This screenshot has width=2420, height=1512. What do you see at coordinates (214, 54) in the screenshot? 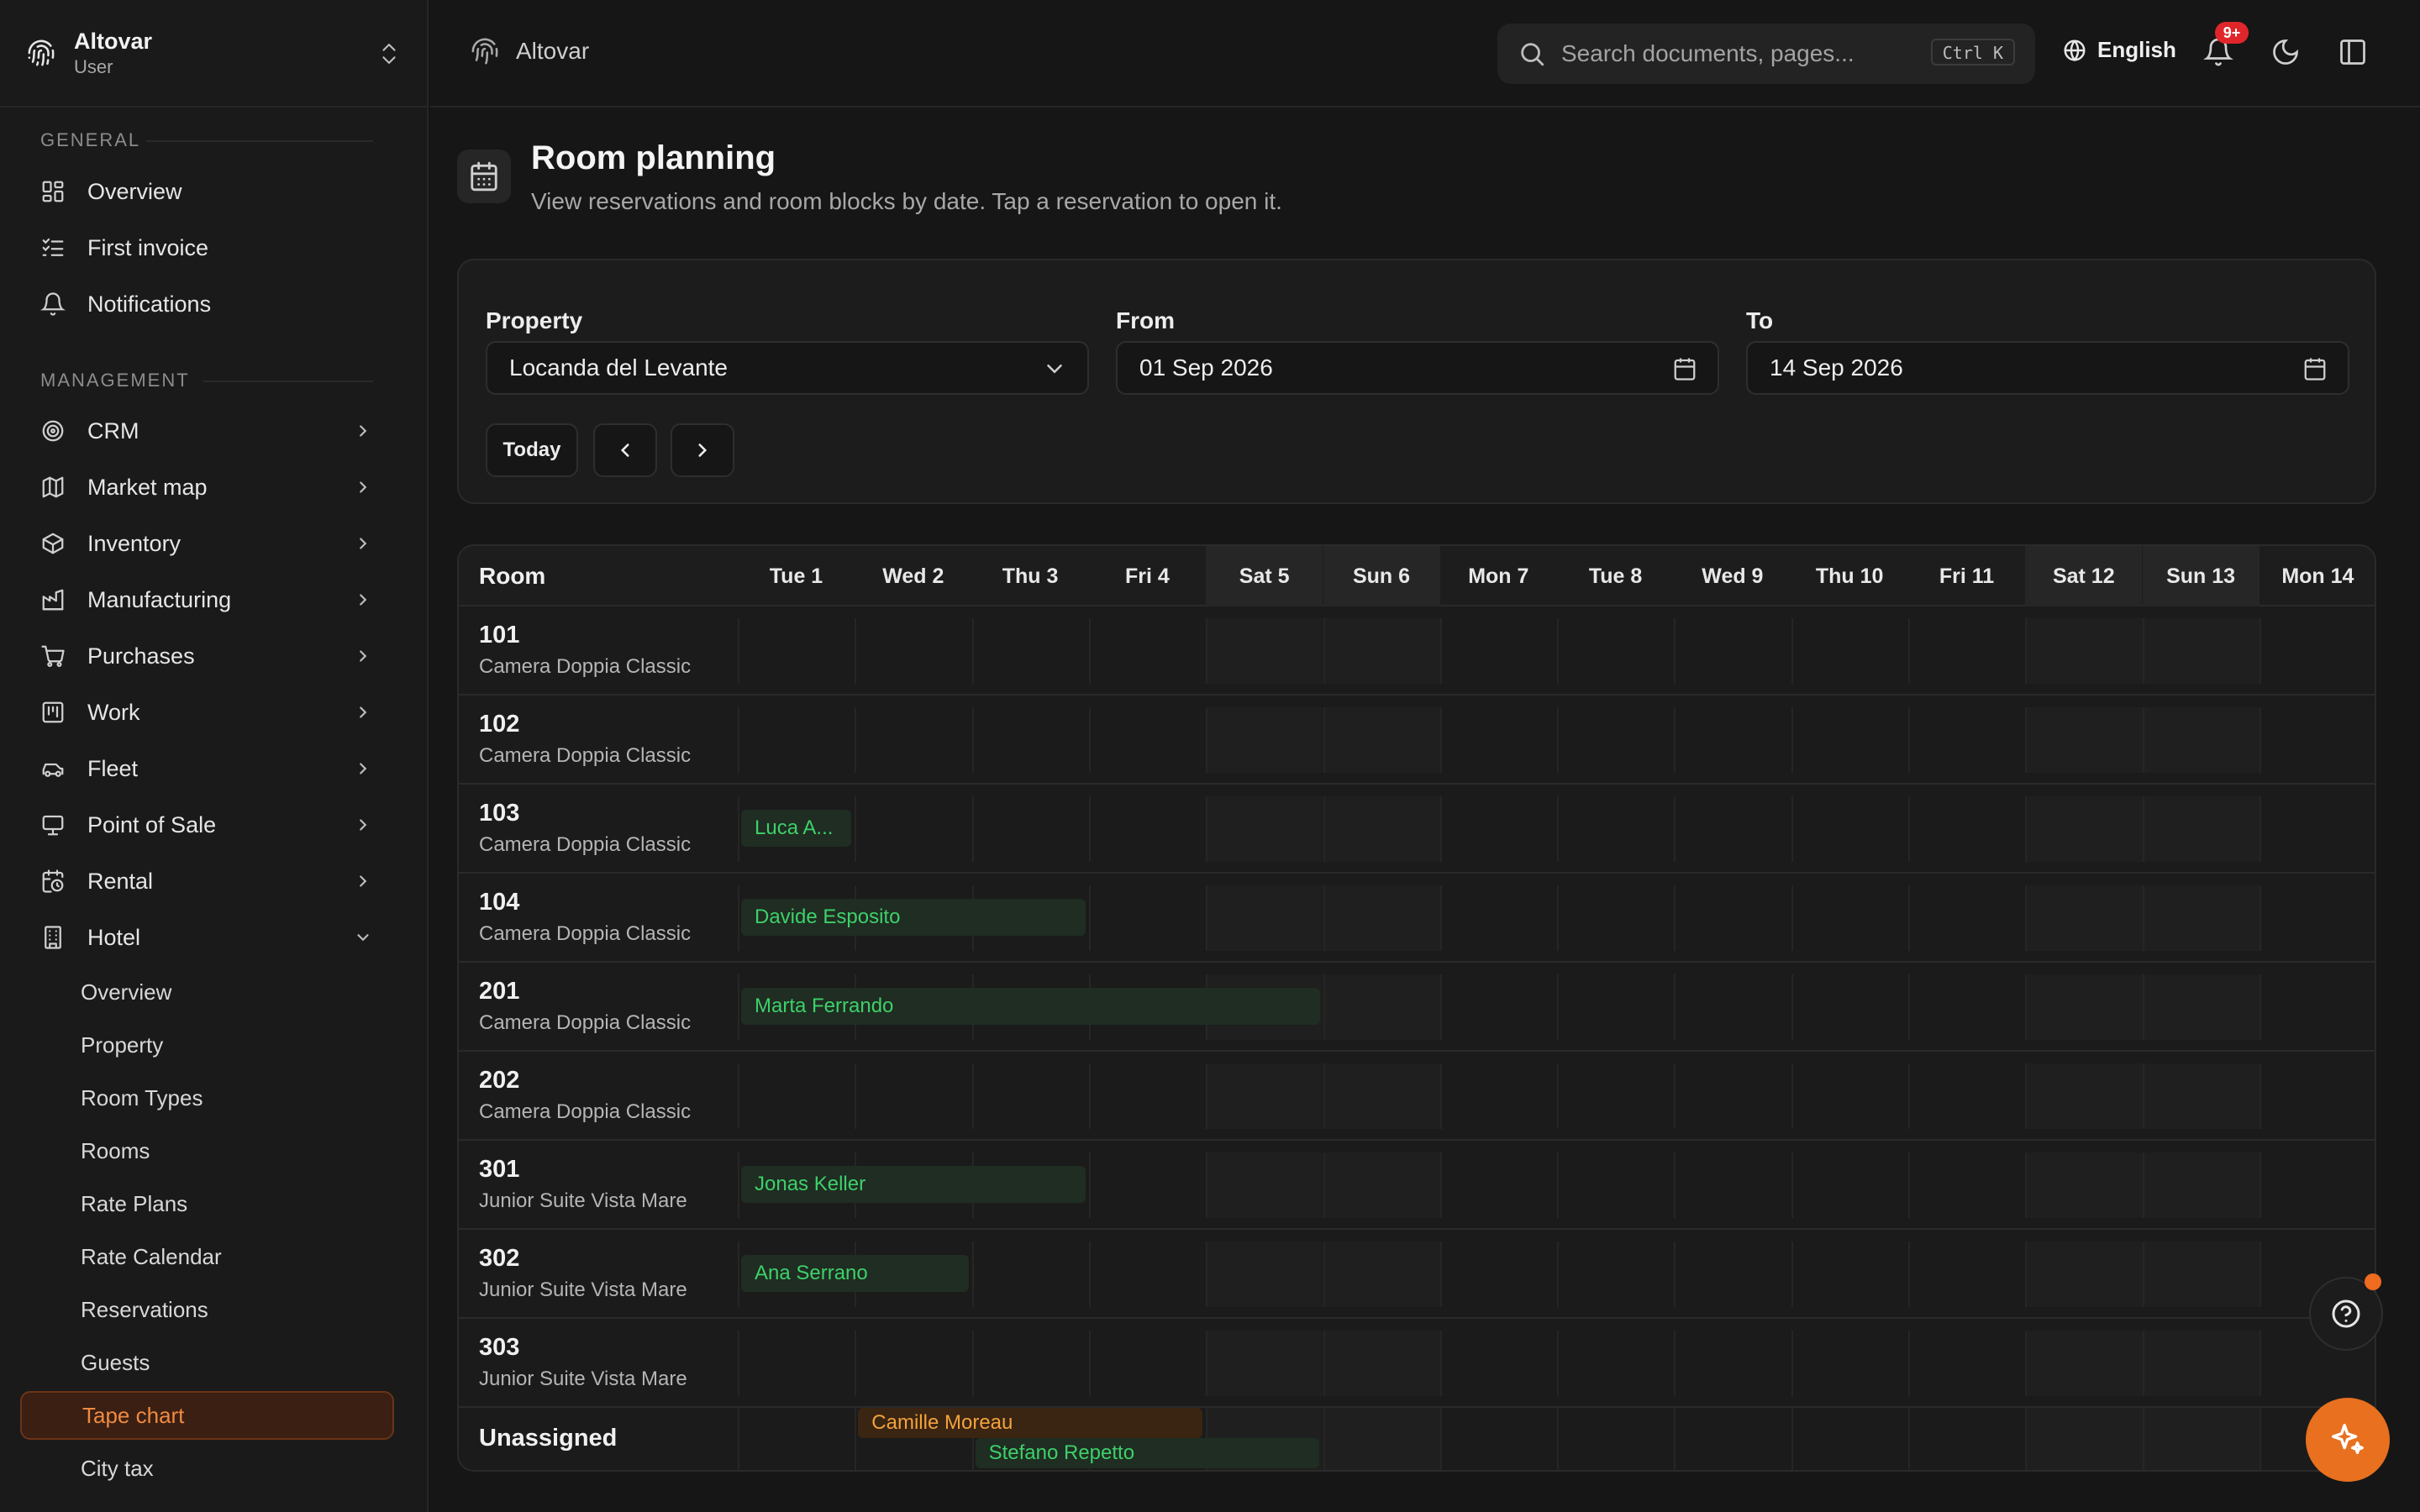
I see `workspace-switcher: Altovar User` at bounding box center [214, 54].